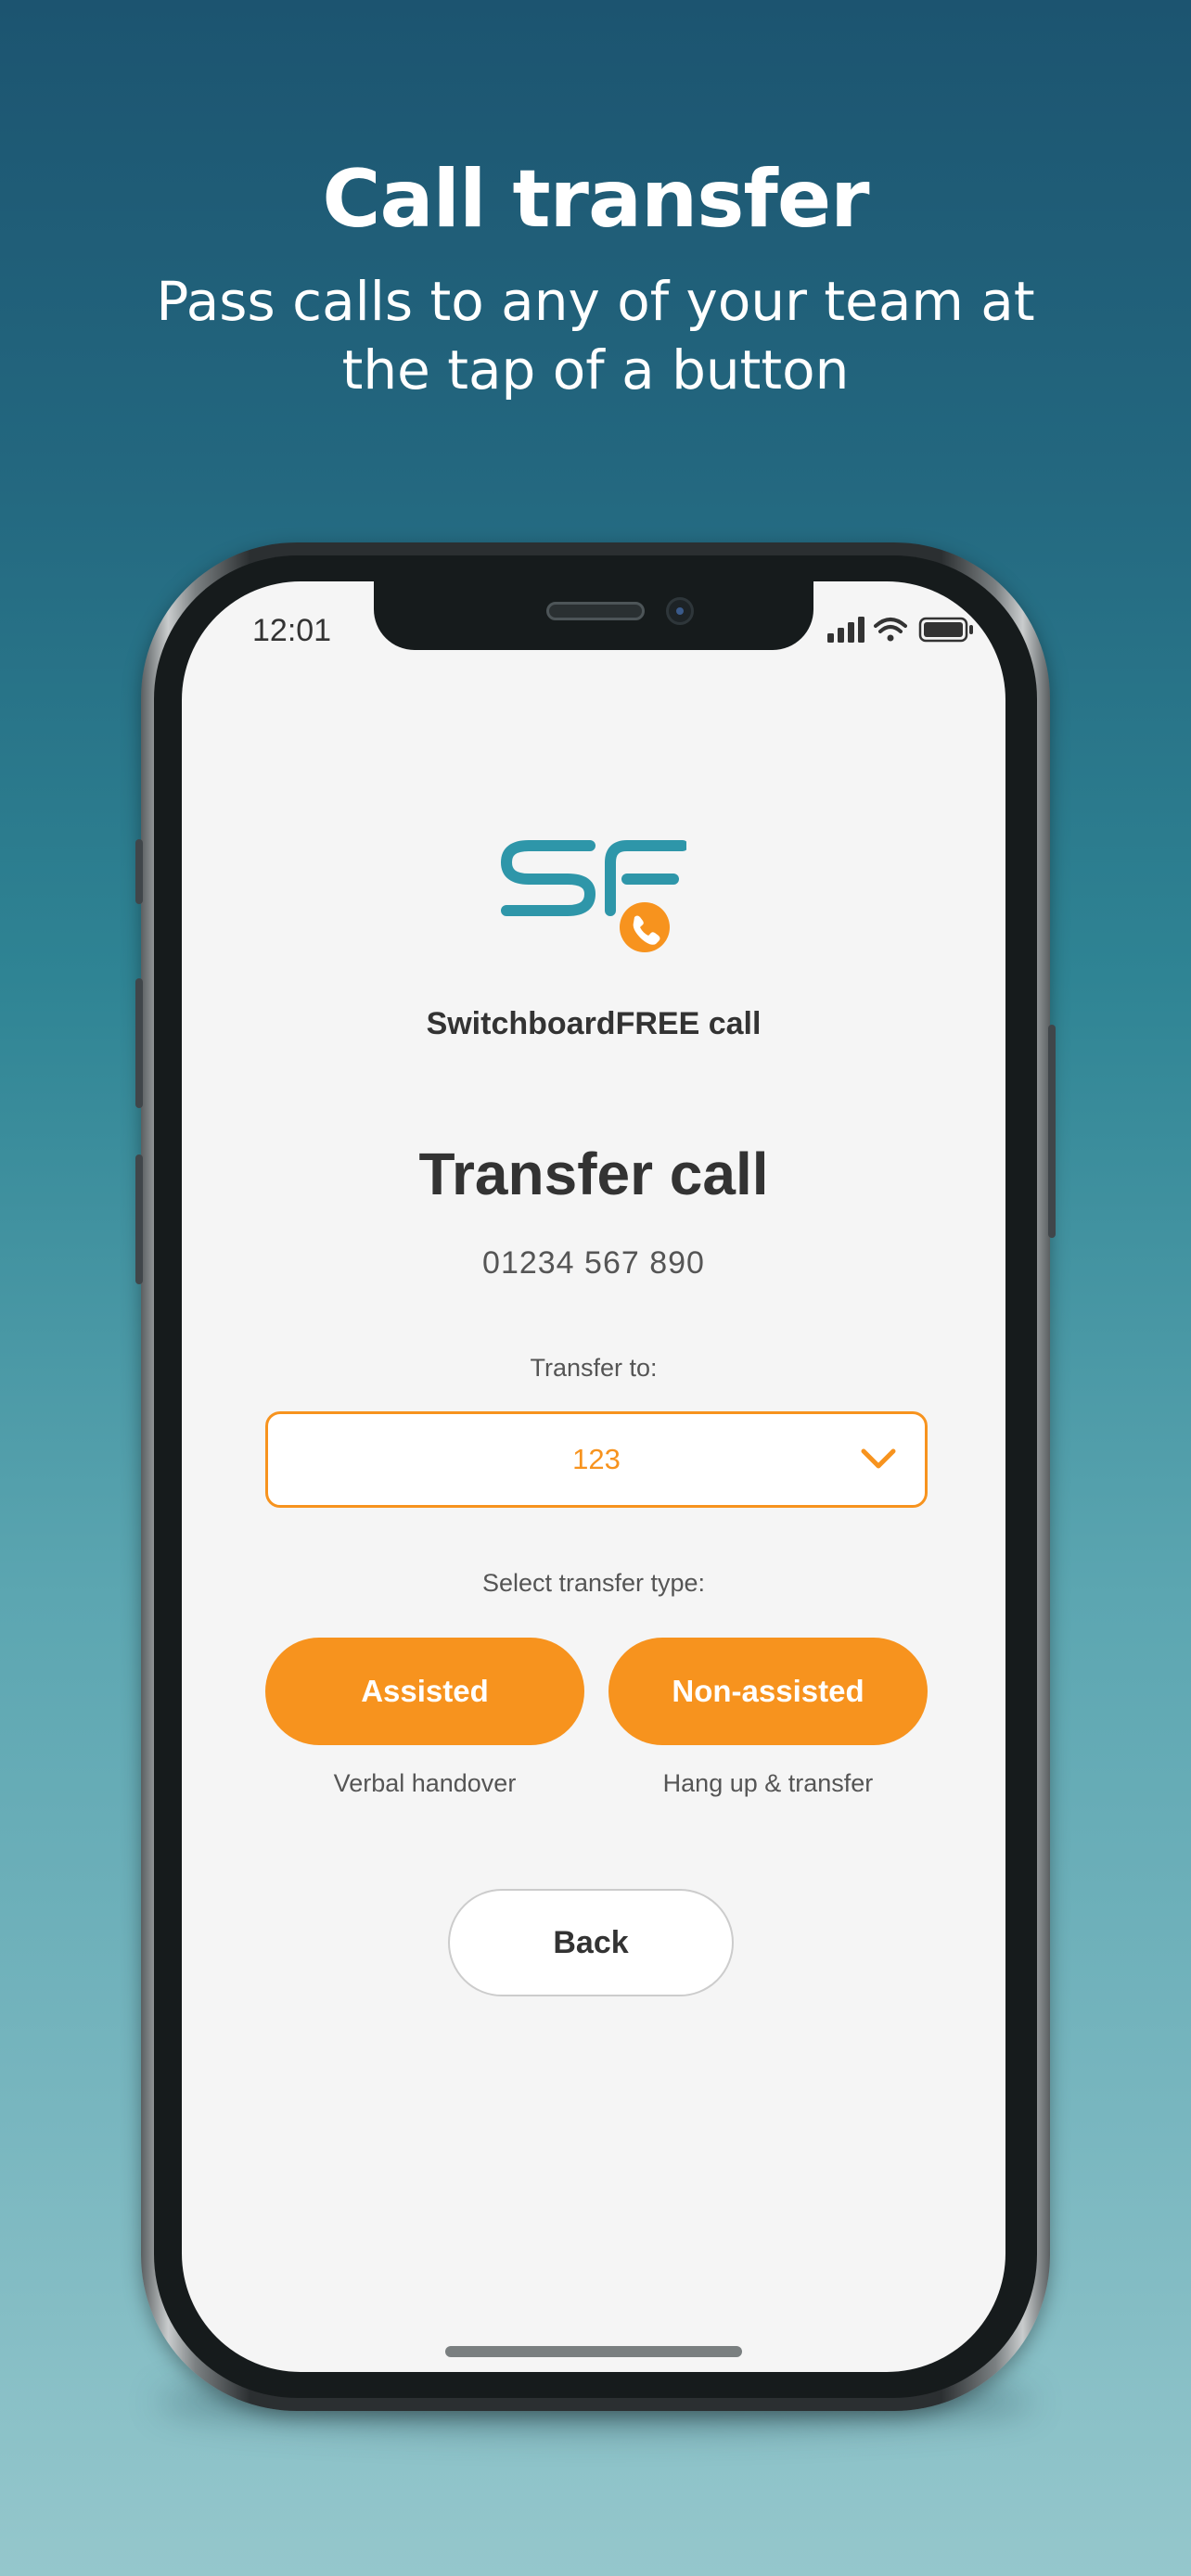 The height and width of the screenshot is (2576, 1191). Describe the element at coordinates (139, 1219) in the screenshot. I see `volume-down-button` at that location.